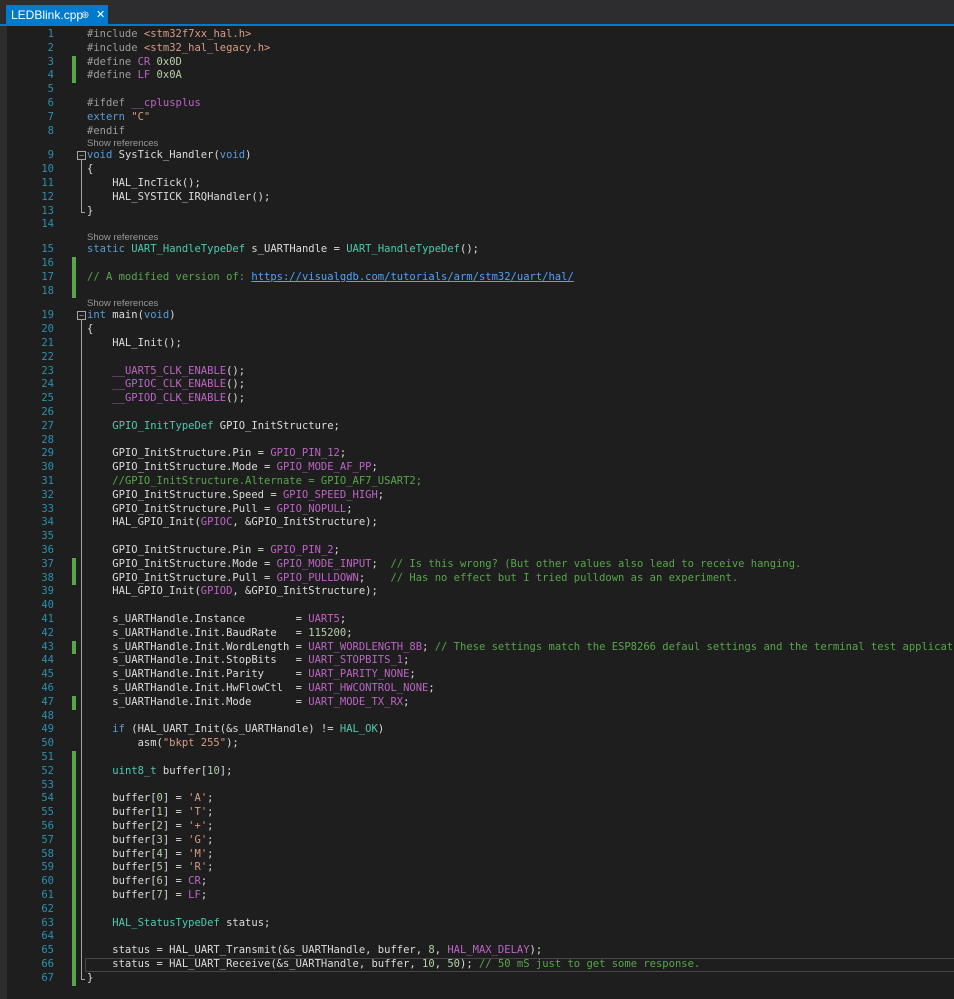 This screenshot has width=954, height=999. I want to click on code-line: 40, so click(480, 606).